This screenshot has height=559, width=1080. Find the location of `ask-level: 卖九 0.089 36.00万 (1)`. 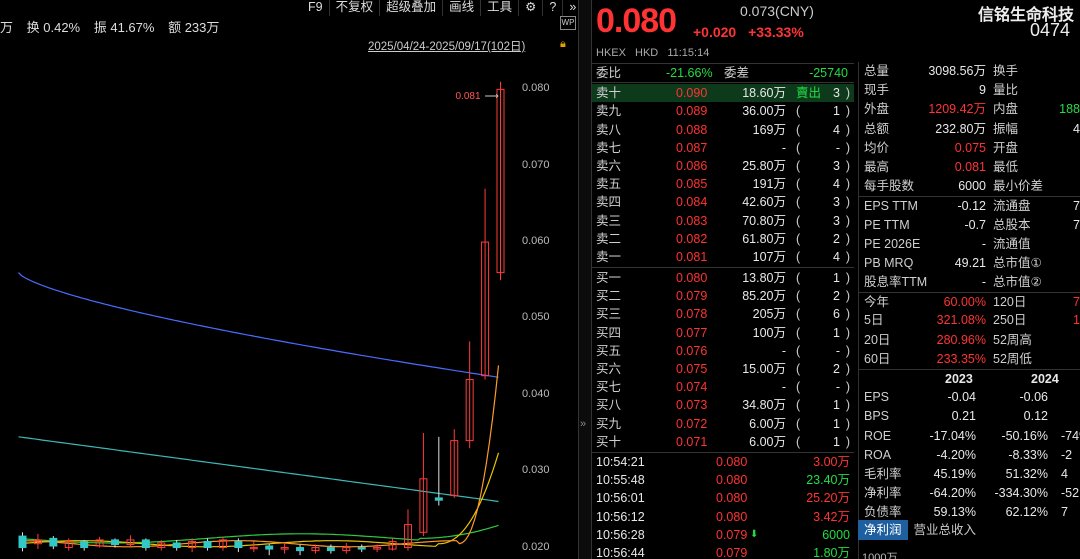

ask-level: 卖九 0.089 36.00万 (1) is located at coordinates (723, 111).